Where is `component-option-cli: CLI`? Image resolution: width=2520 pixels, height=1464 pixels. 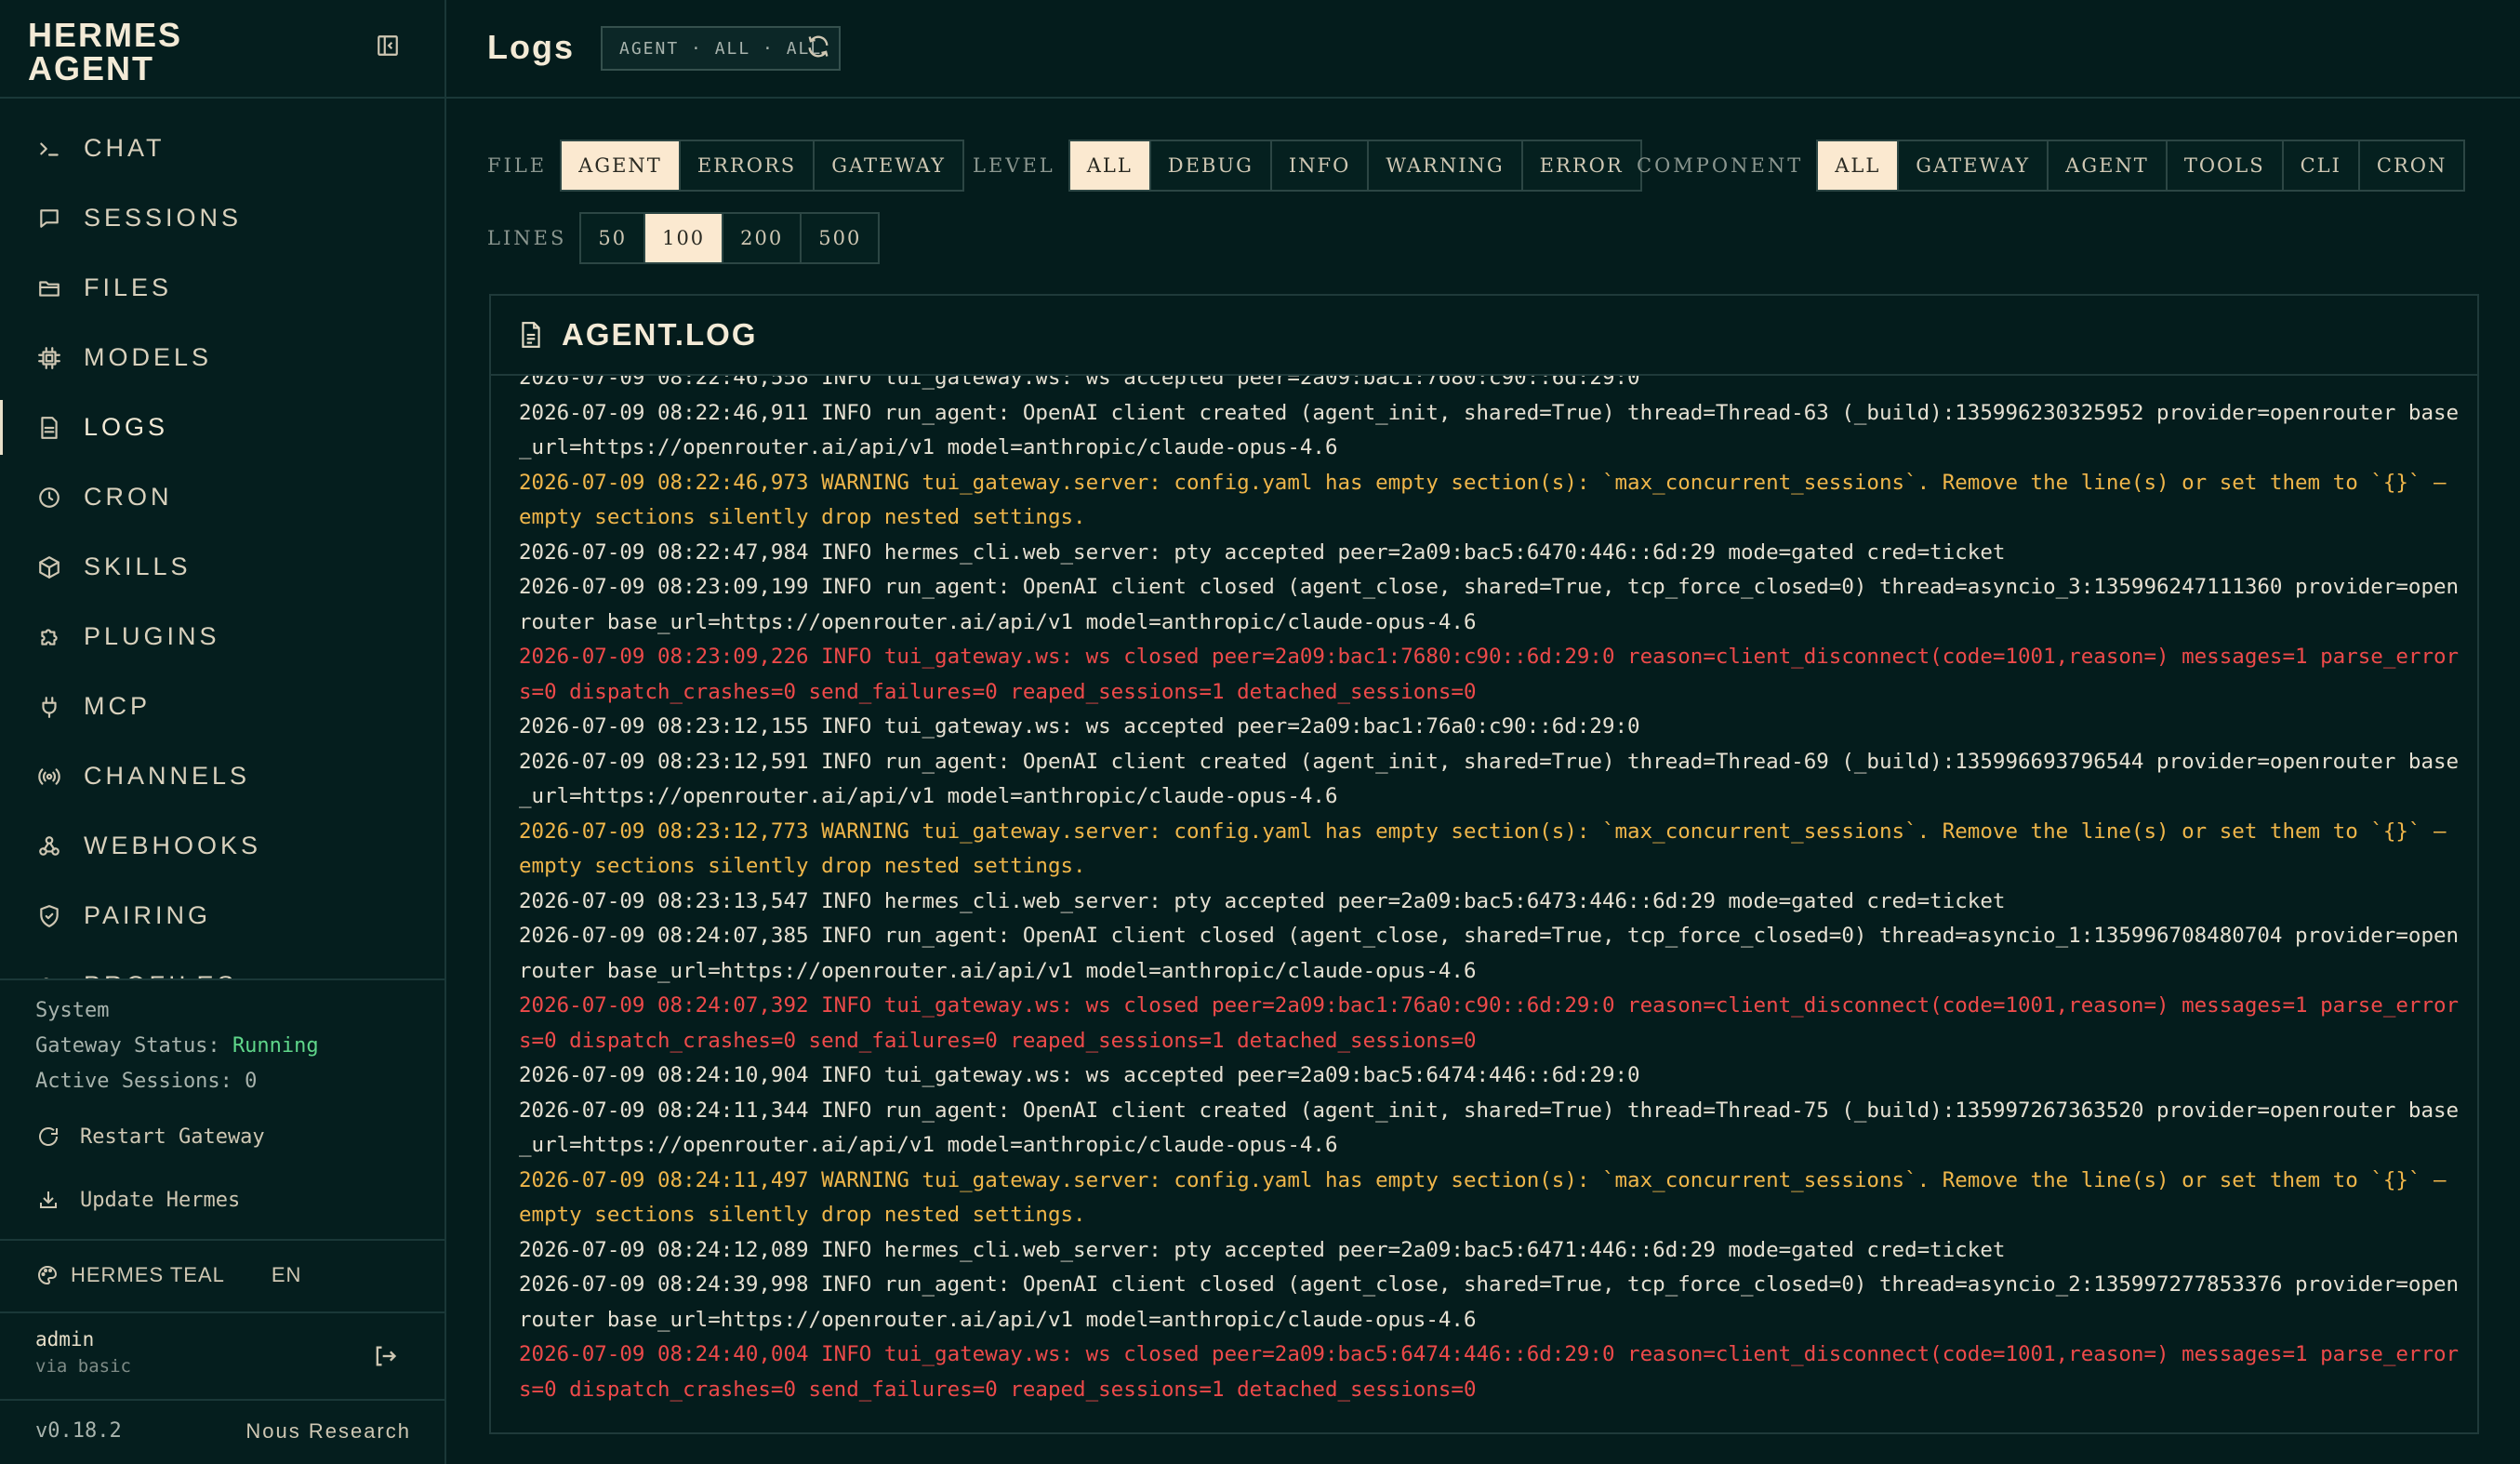 component-option-cli: CLI is located at coordinates (2319, 165).